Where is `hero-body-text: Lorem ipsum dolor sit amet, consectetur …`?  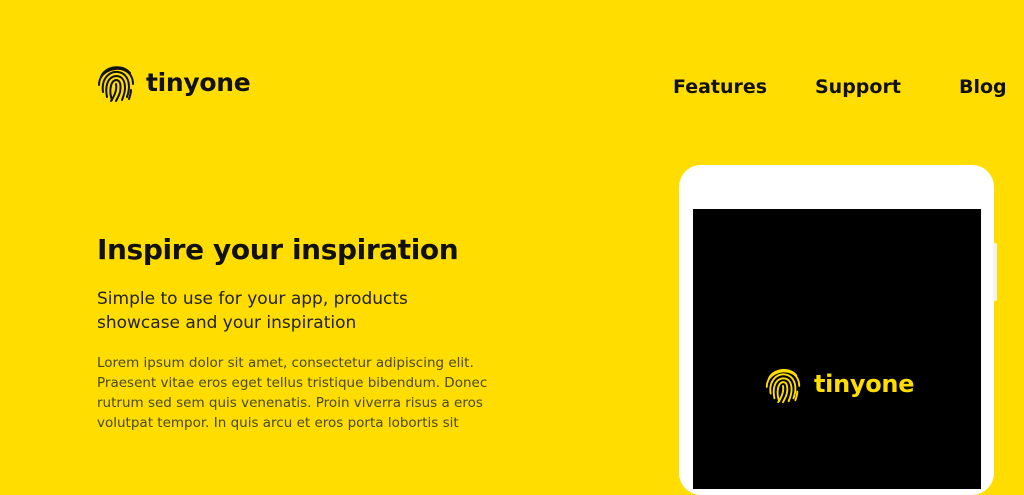
hero-body-text: Lorem ipsum dolor sit amet, consectetur … is located at coordinates (292, 393).